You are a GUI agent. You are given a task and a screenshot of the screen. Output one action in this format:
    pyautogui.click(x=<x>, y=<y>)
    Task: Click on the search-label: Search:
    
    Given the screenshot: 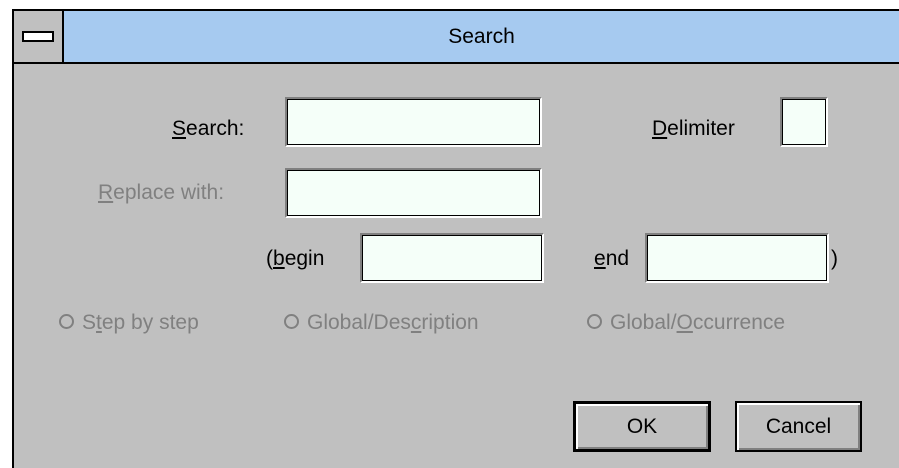 What is the action you would take?
    pyautogui.click(x=208, y=128)
    